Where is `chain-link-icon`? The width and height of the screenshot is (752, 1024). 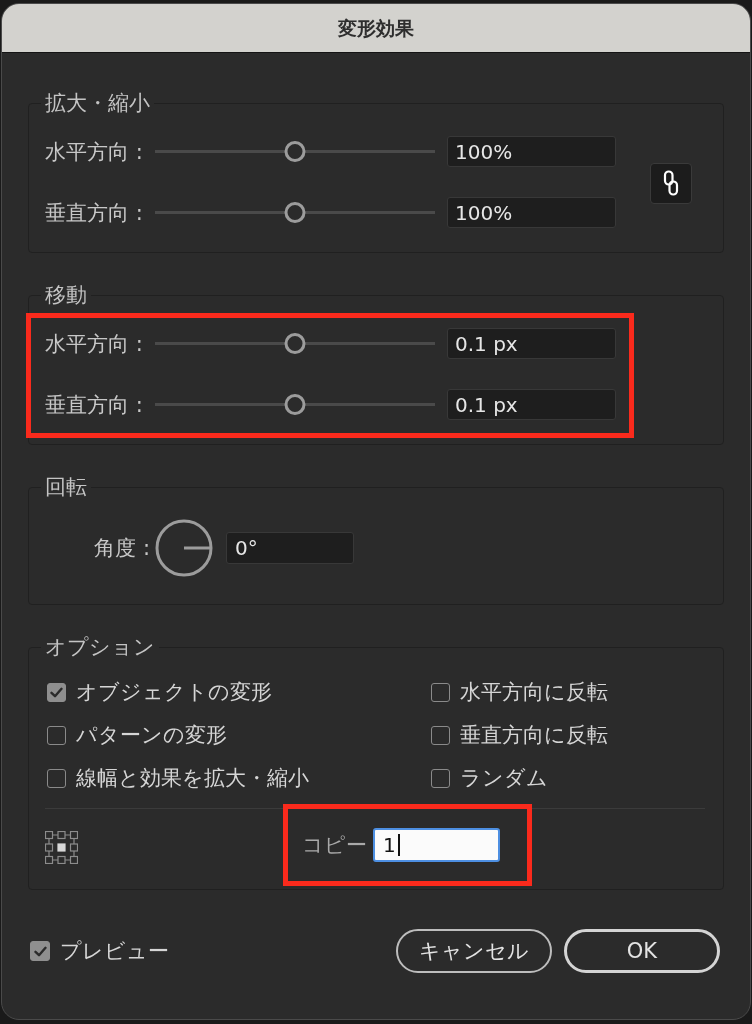 chain-link-icon is located at coordinates (671, 183).